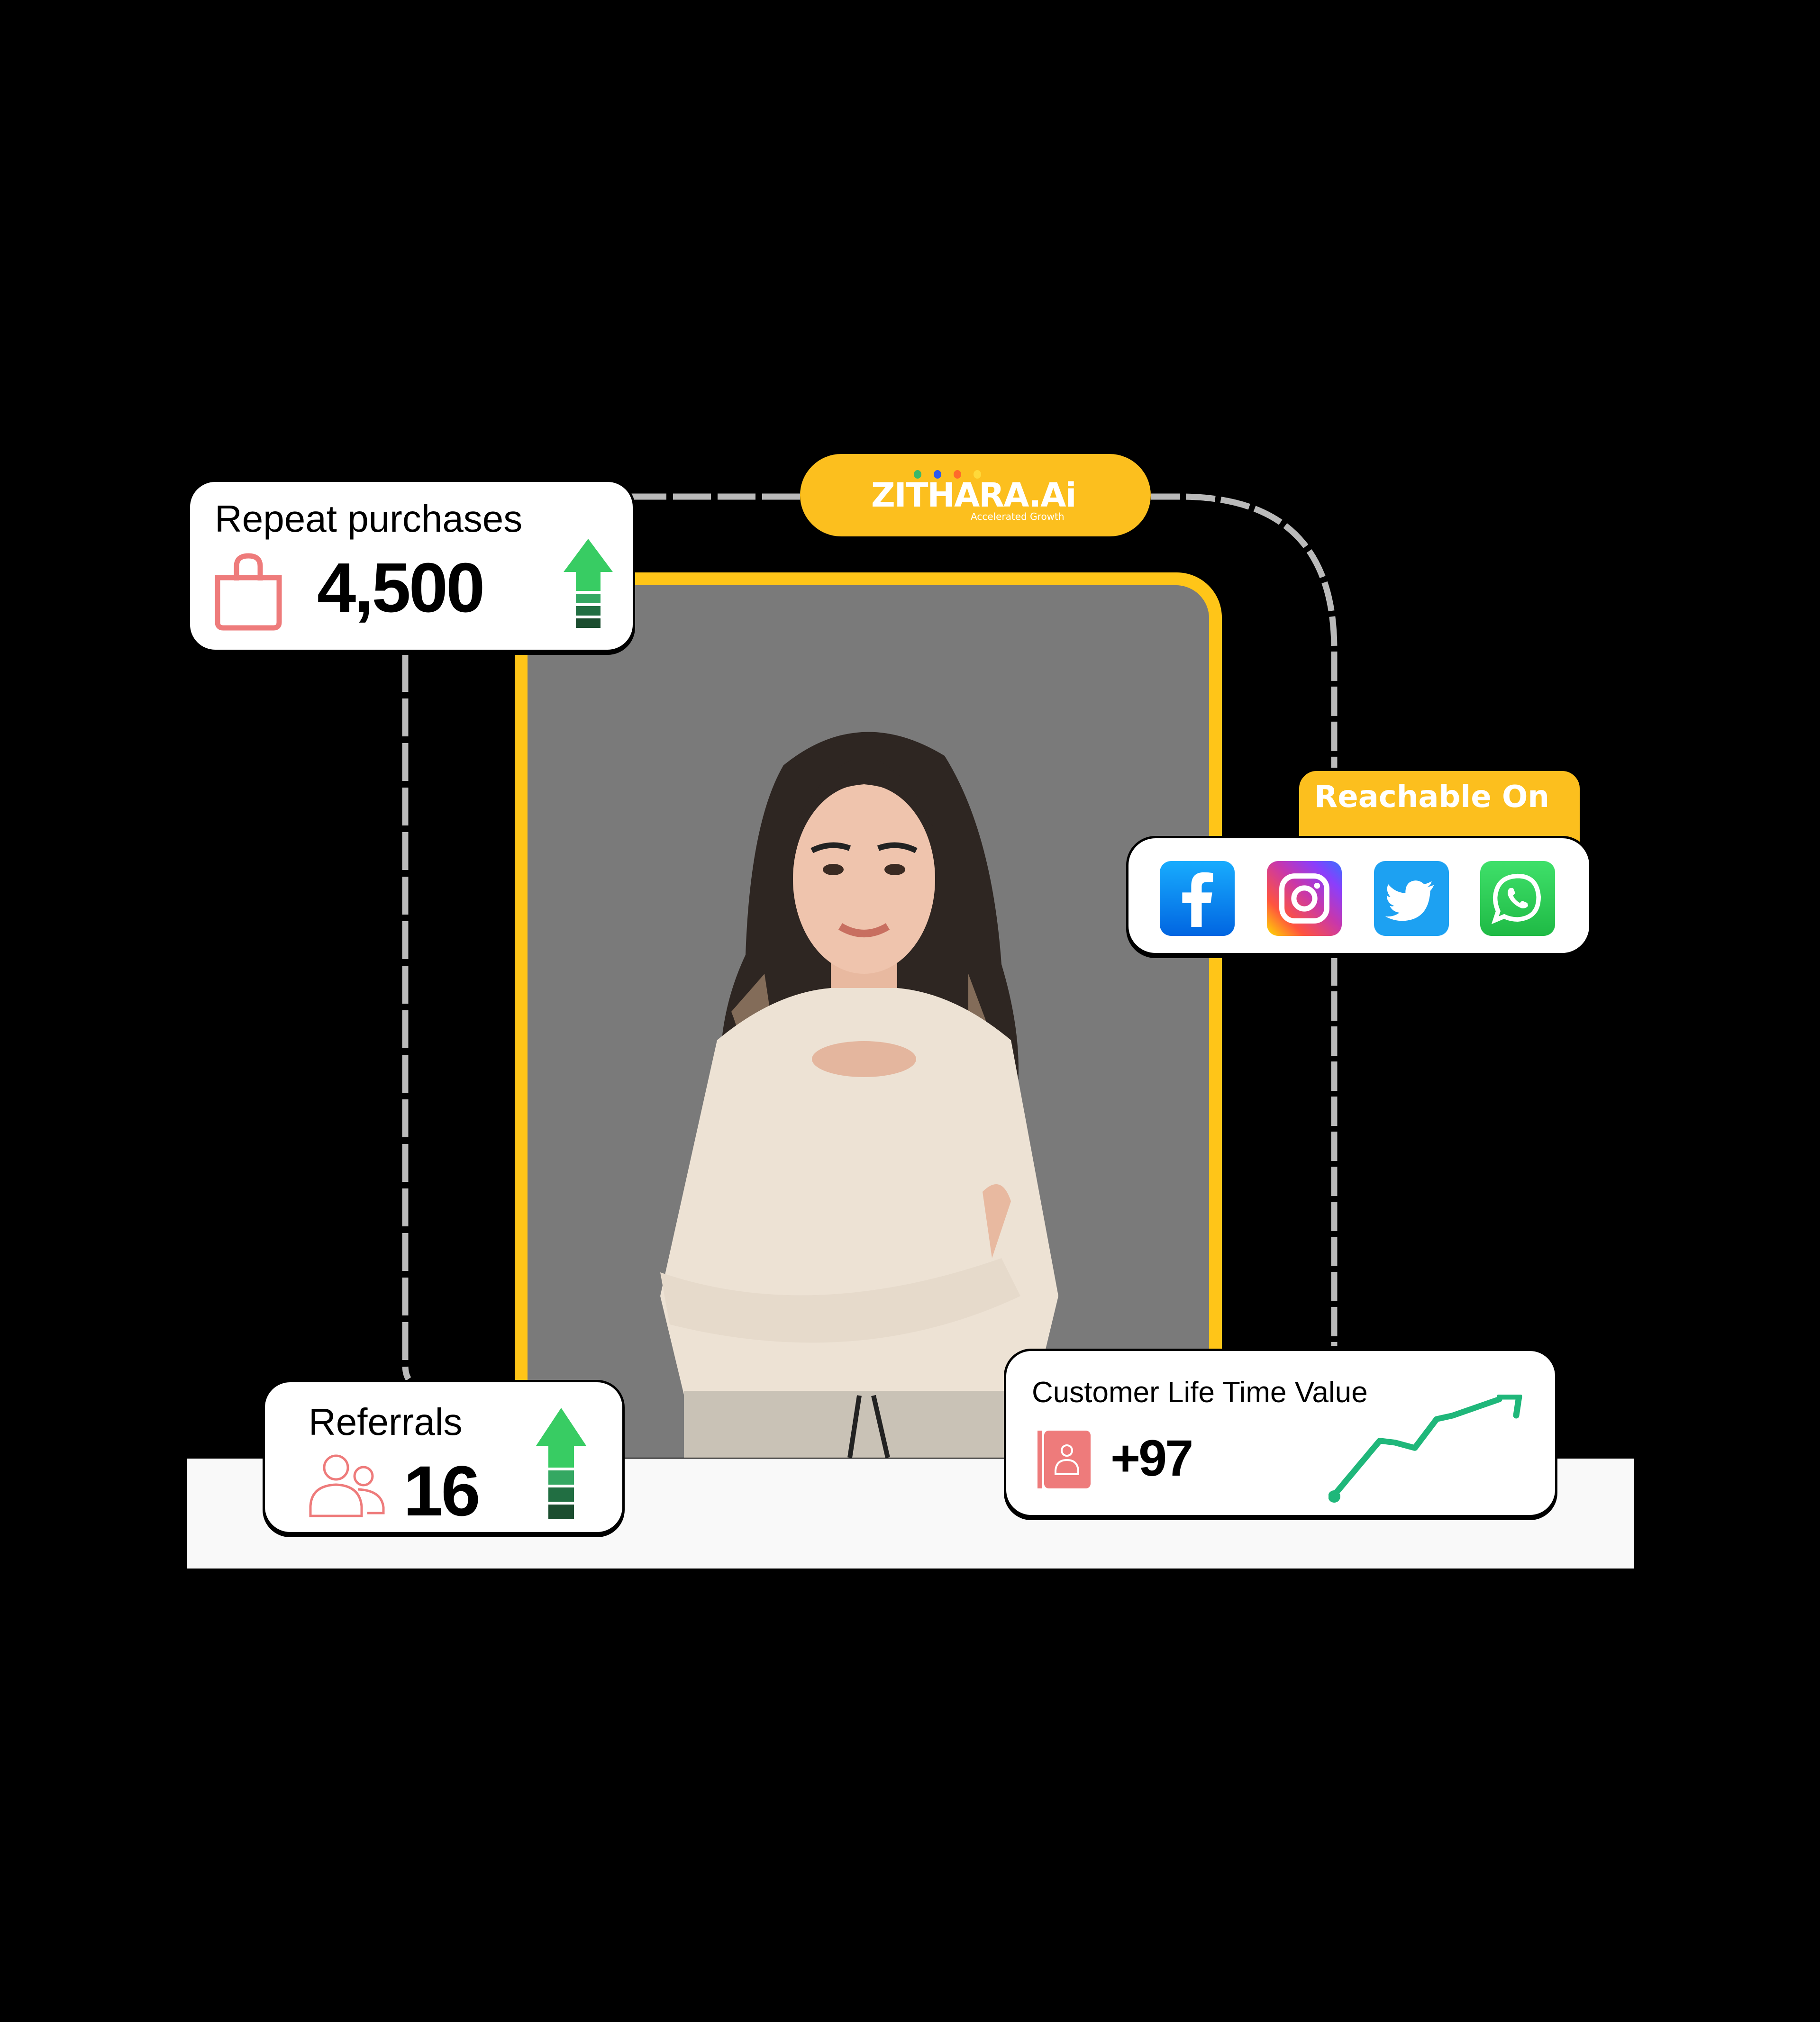  Describe the element at coordinates (1280, 1433) in the screenshot. I see `customer-lifetime-value-card: Customer Life Time Value +97` at that location.